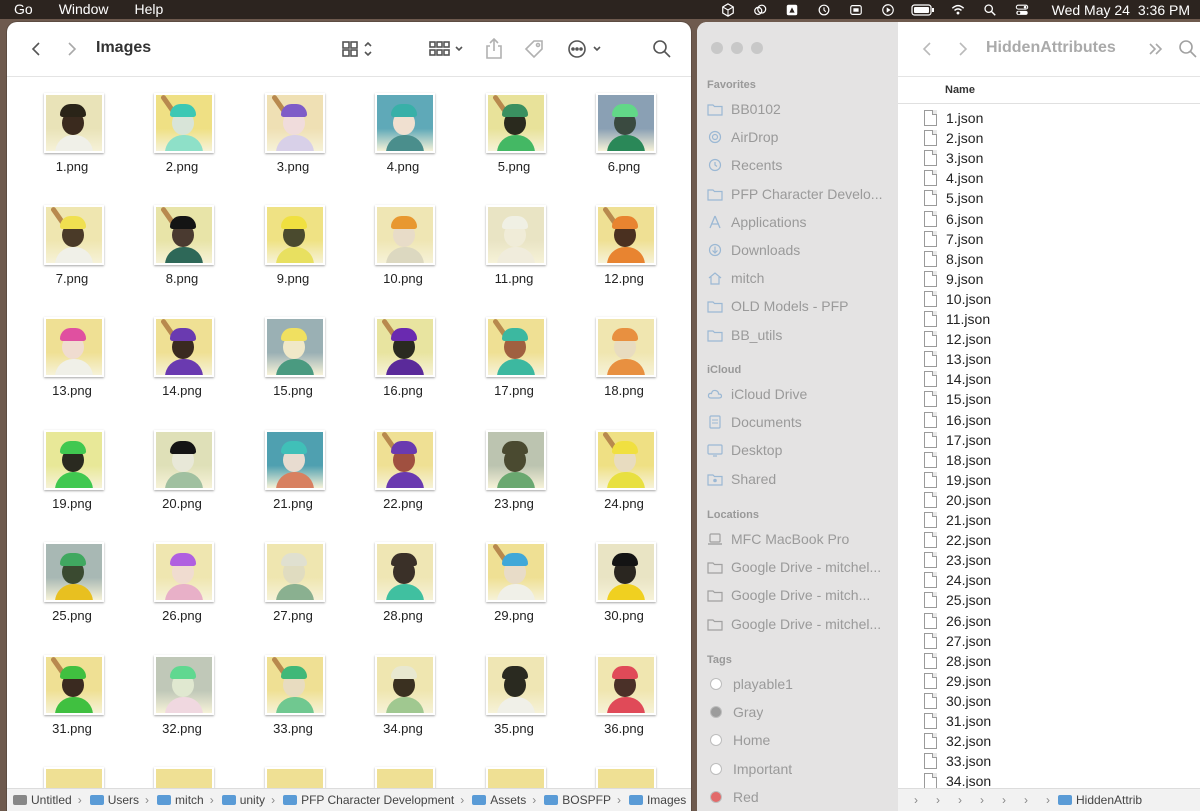 The width and height of the screenshot is (1200, 811). What do you see at coordinates (799, 222) in the screenshot?
I see `sidebar-item: Applications` at bounding box center [799, 222].